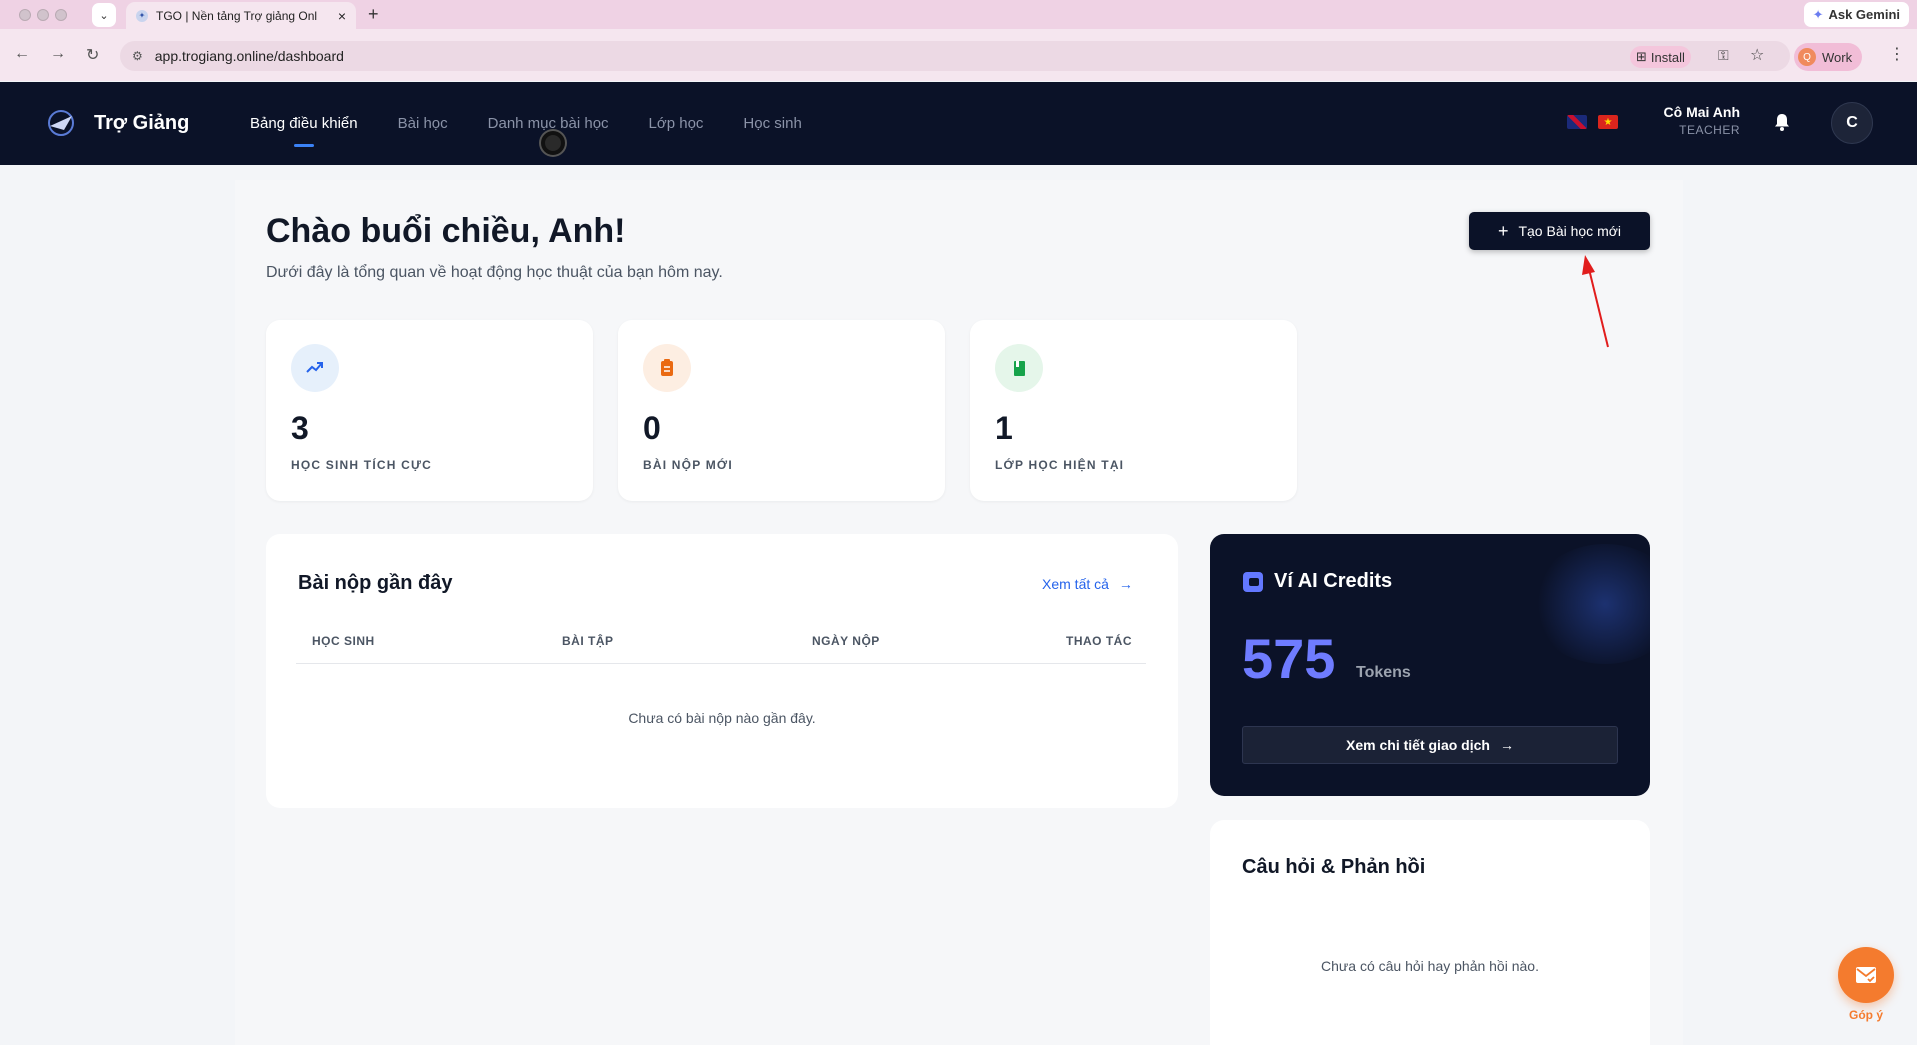  What do you see at coordinates (1897, 54) in the screenshot?
I see `browser-menu-icon: ⋮` at bounding box center [1897, 54].